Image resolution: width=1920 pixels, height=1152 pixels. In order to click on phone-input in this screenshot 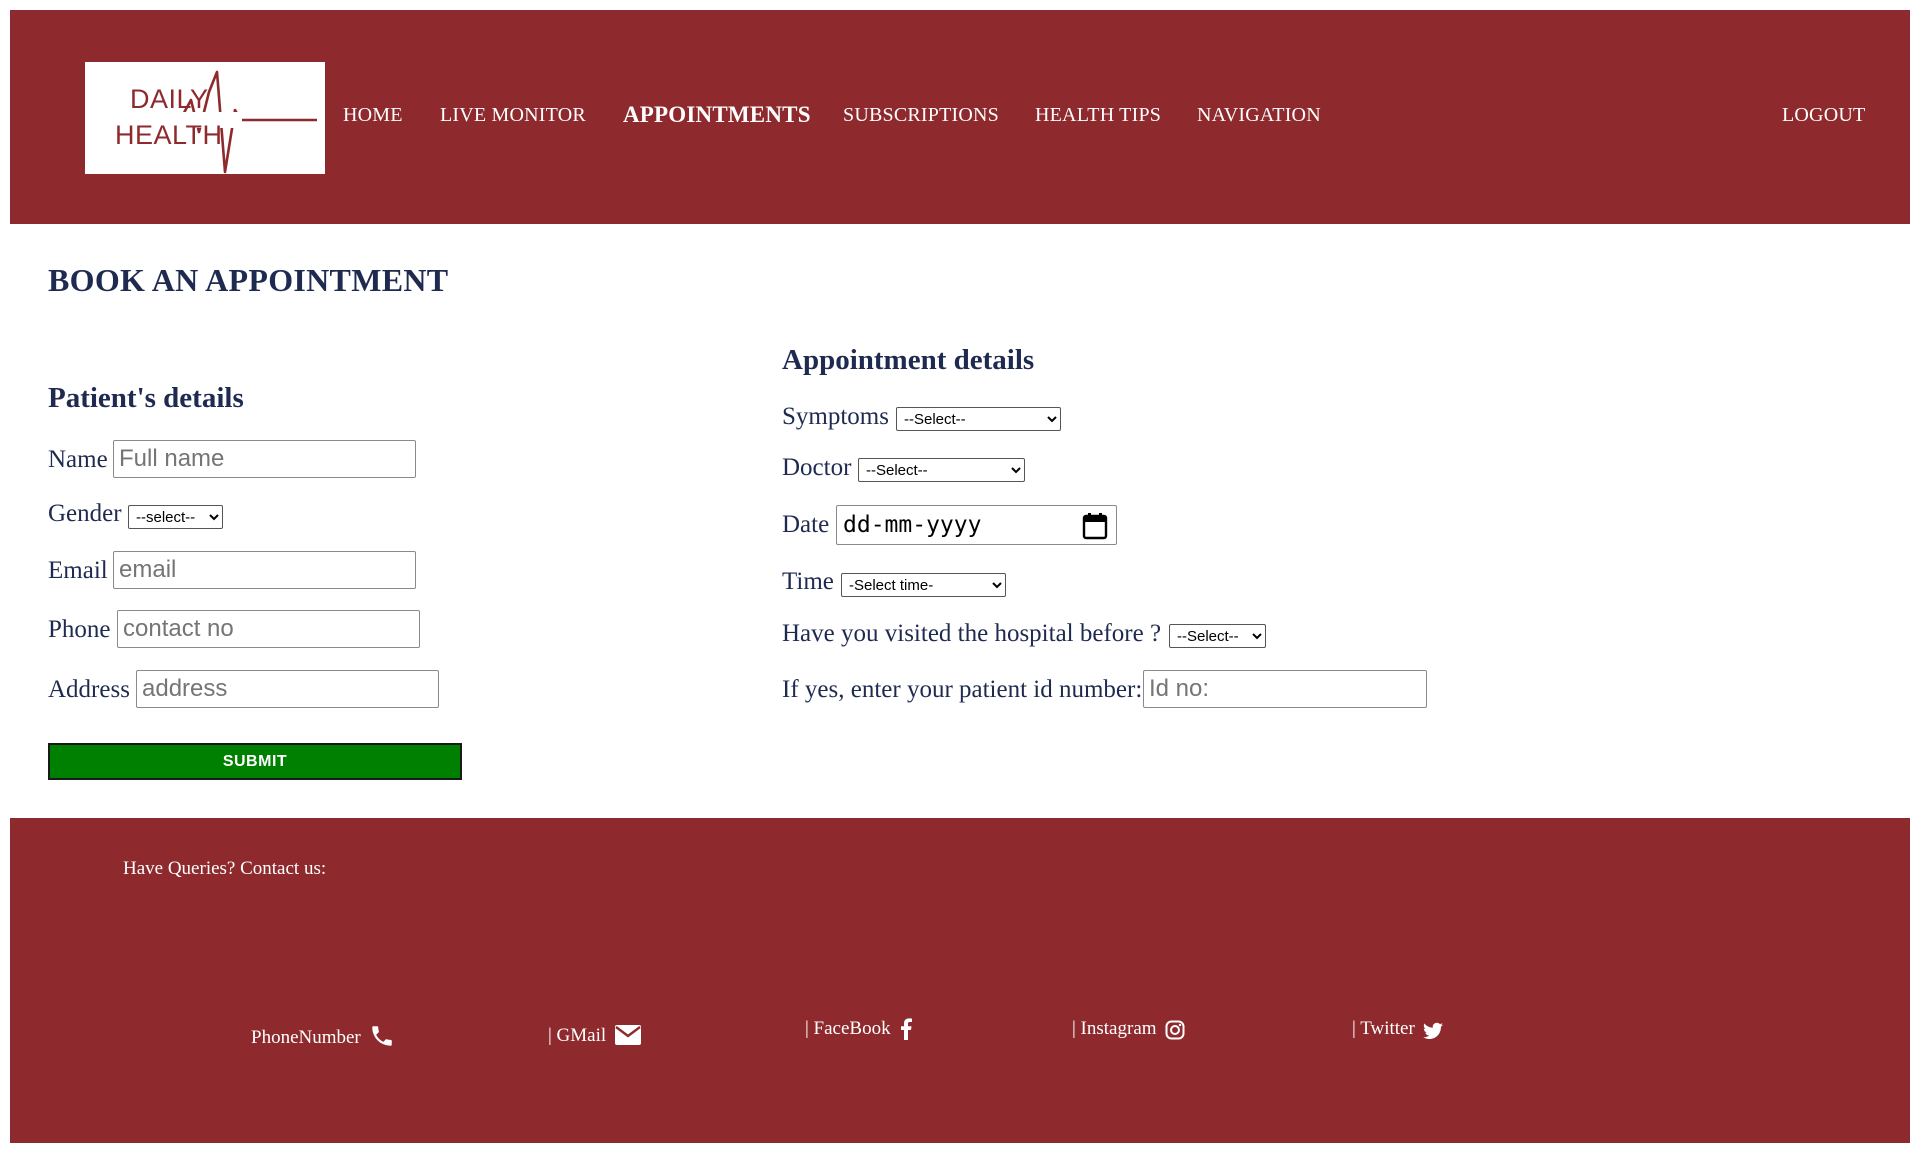, I will do `click(268, 629)`.